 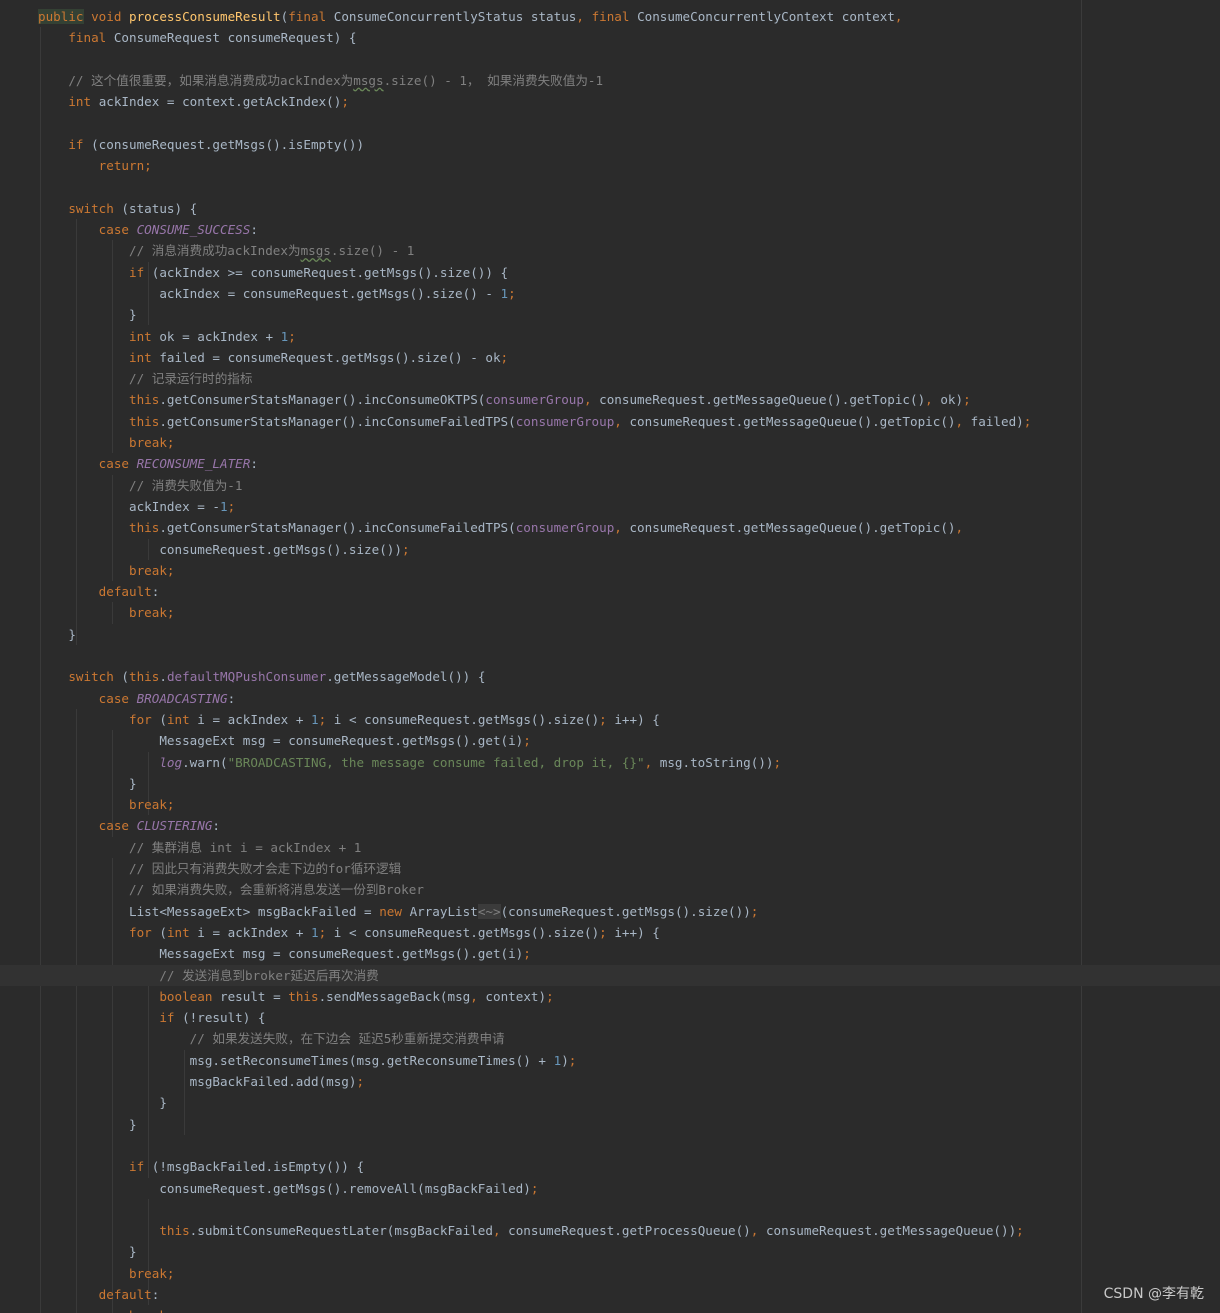 I want to click on code-token: // 集群消息 int i = ackIndex + 1, so click(x=245, y=847).